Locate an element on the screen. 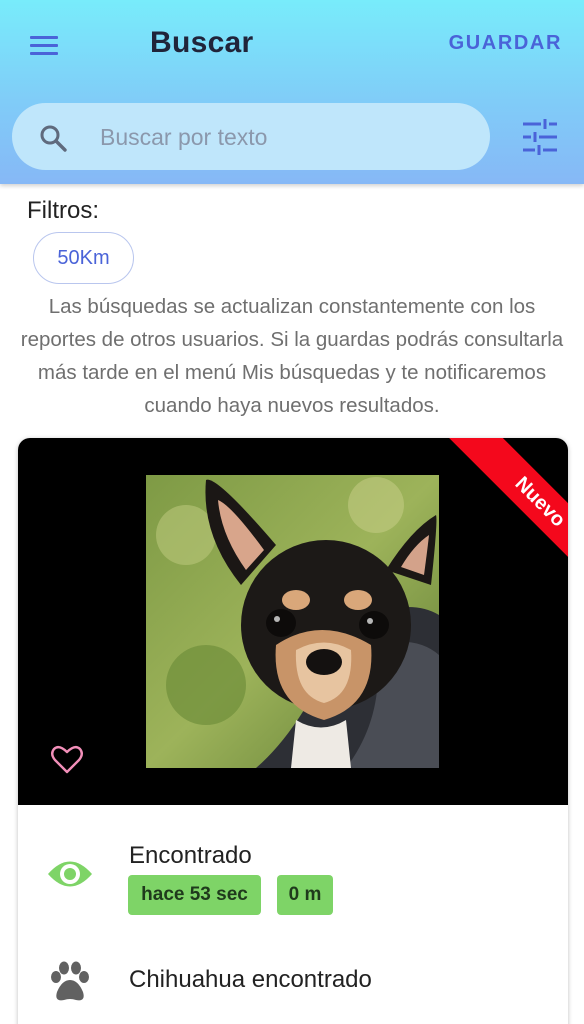 The width and height of the screenshot is (584, 1024). dog-photo is located at coordinates (292, 621).